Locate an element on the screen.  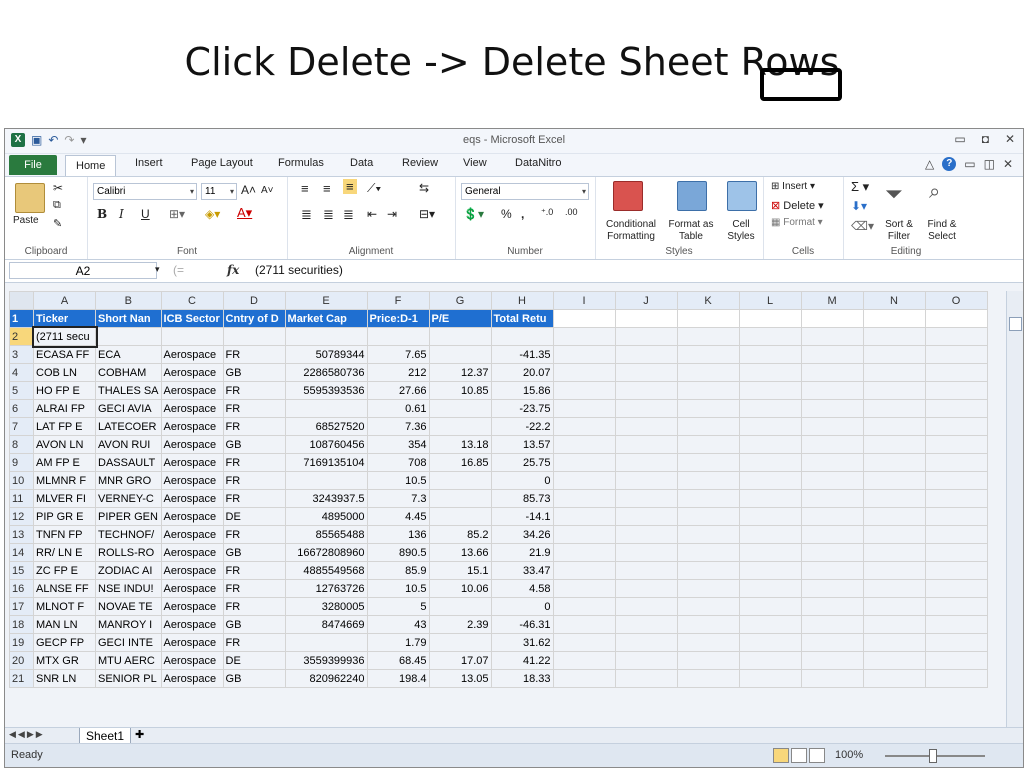
table-row: 10 MLMNR F MNR GRO Aerospace FR 10.5 0 is located at coordinates (498, 480).